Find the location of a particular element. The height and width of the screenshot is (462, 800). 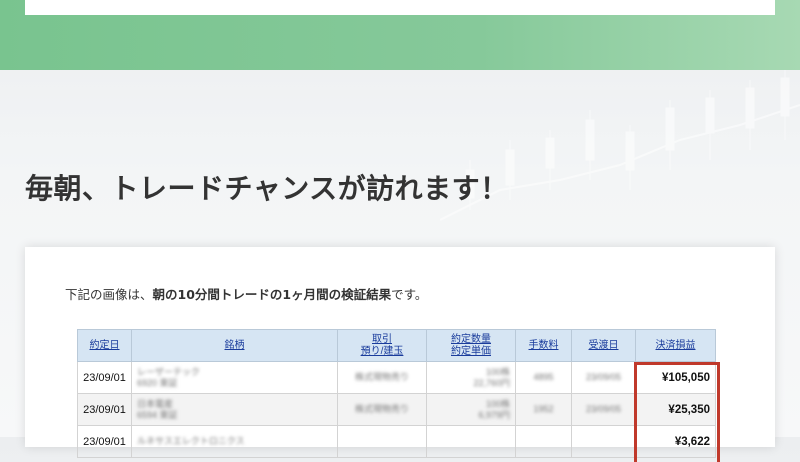

cell-security: ルネサスエレクトロニクス is located at coordinates (234, 441).